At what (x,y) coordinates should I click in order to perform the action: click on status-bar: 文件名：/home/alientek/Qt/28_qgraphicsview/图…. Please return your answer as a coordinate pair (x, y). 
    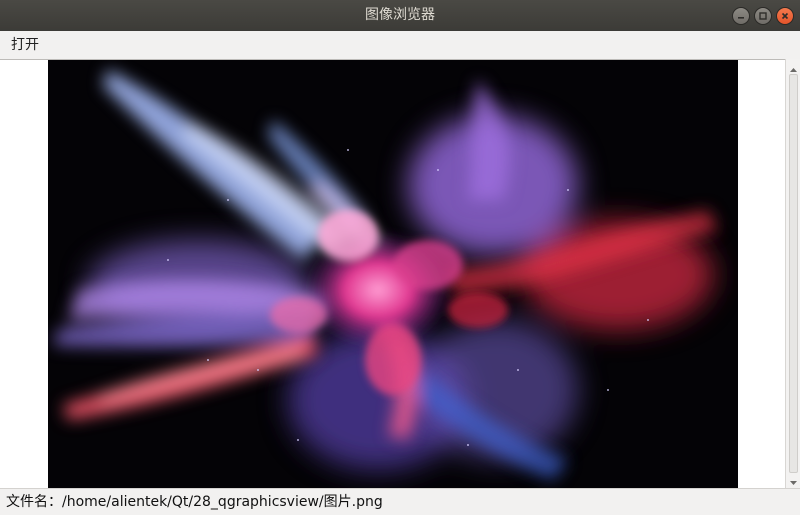
    Looking at the image, I should click on (400, 500).